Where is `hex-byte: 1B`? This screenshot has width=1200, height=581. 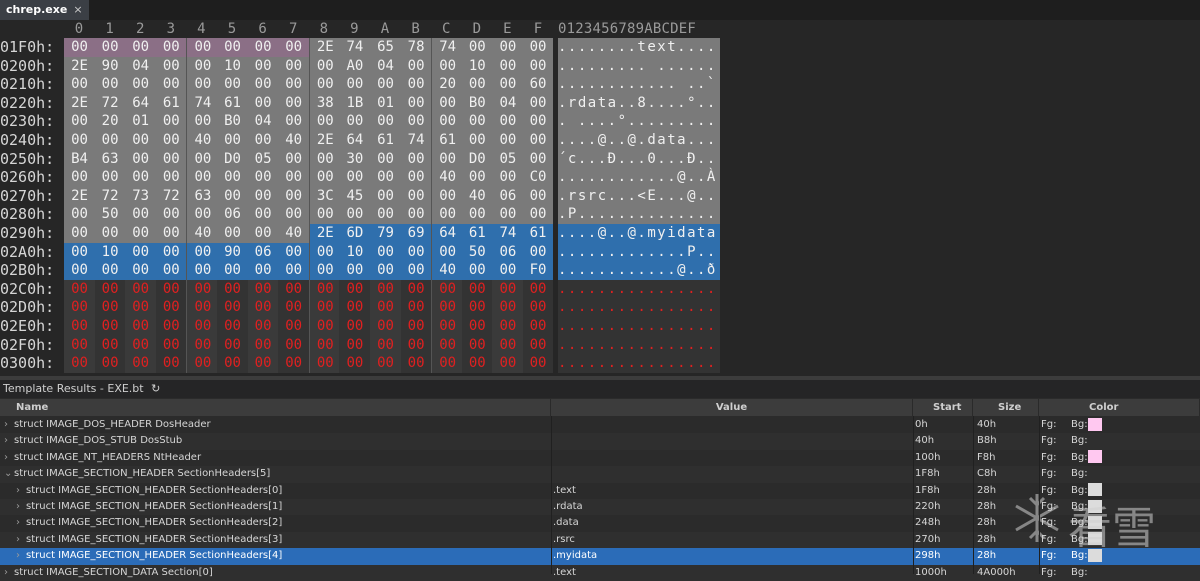
hex-byte: 1B is located at coordinates (355, 103).